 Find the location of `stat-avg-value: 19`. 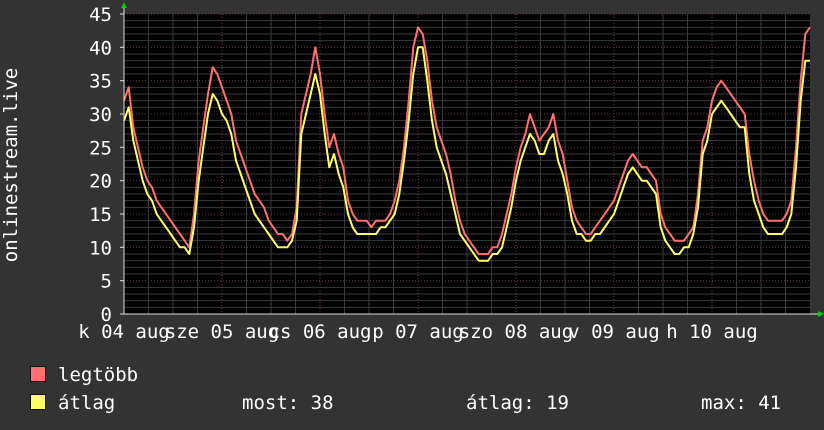

stat-avg-value: 19 is located at coordinates (557, 403).